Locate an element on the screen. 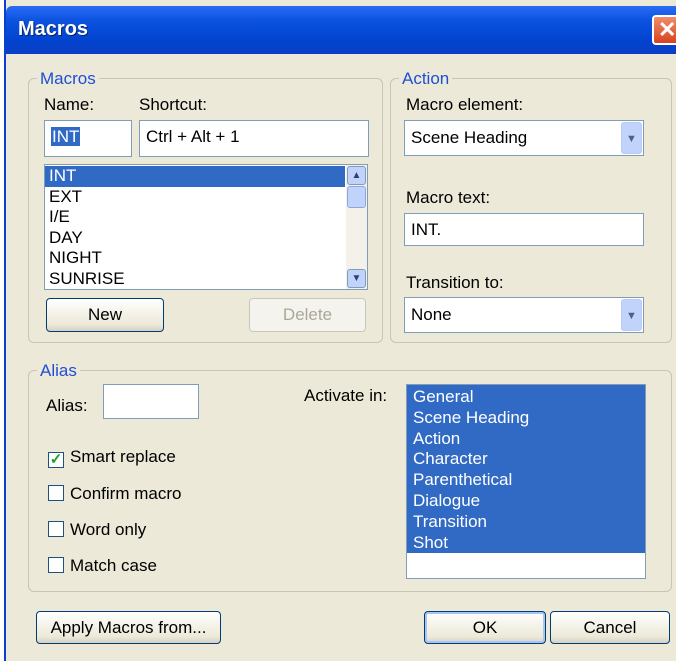 The image size is (678, 661). macro-element-value: Scene Heading is located at coordinates (469, 137).